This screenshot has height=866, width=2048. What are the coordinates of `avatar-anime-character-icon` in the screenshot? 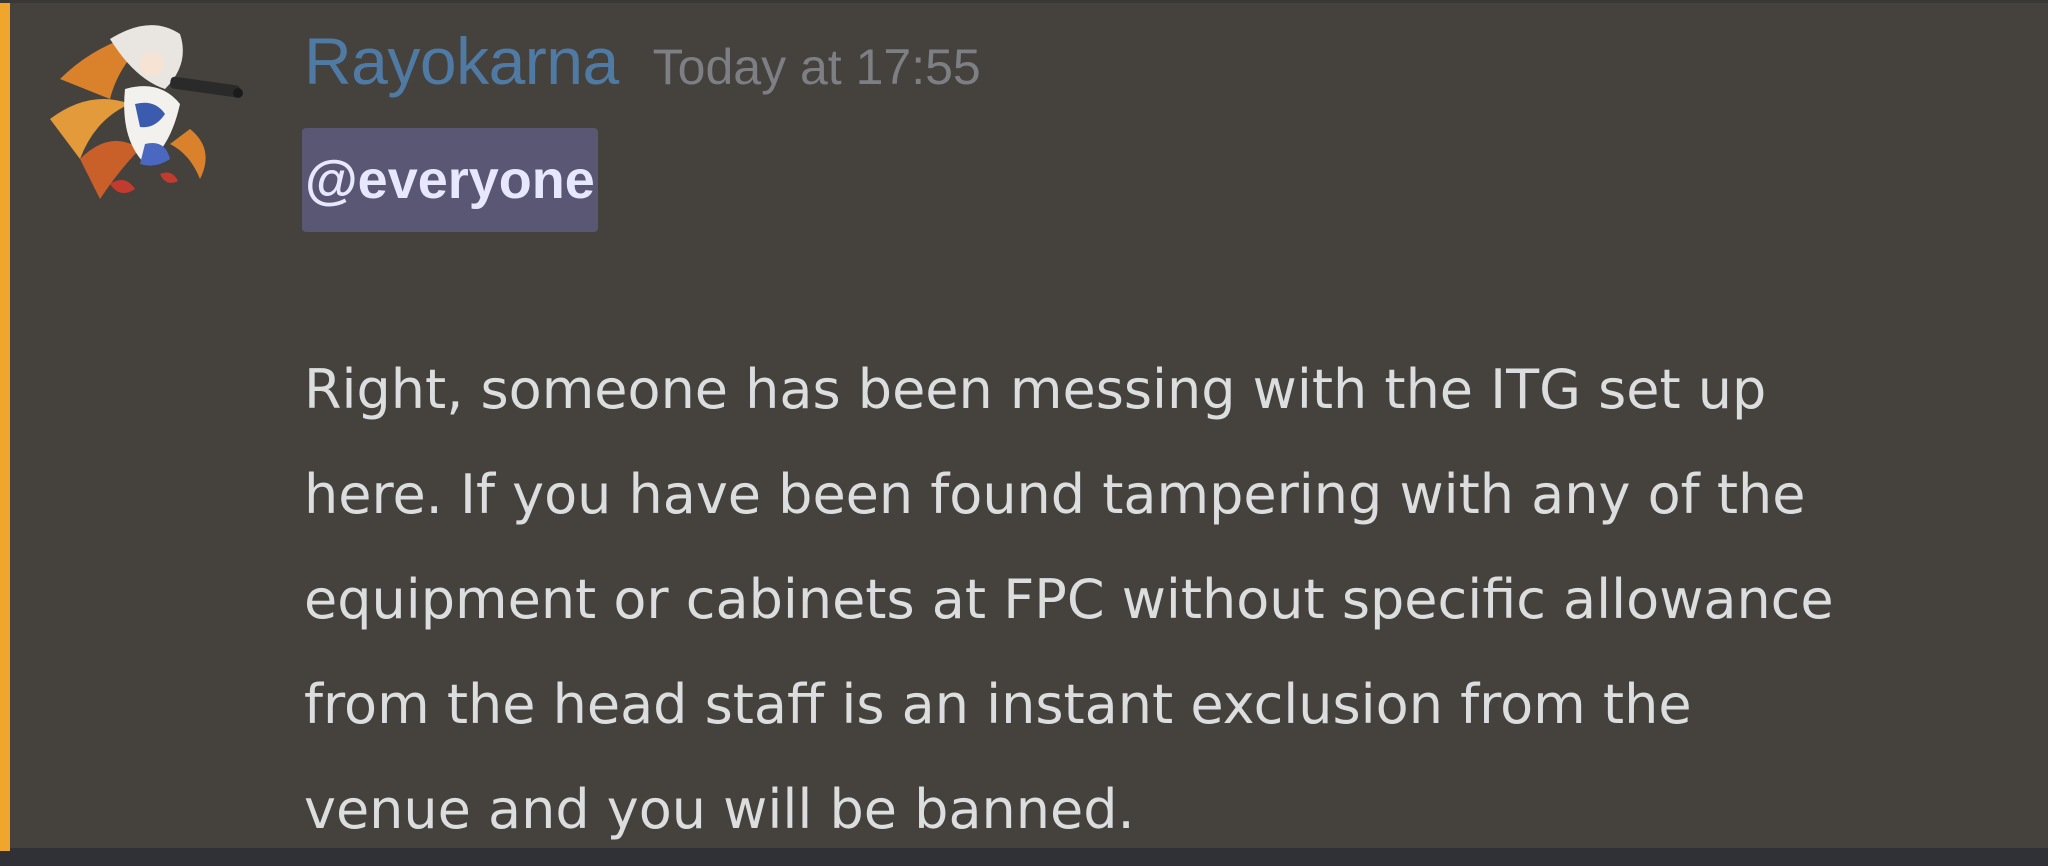 It's located at (145, 109).